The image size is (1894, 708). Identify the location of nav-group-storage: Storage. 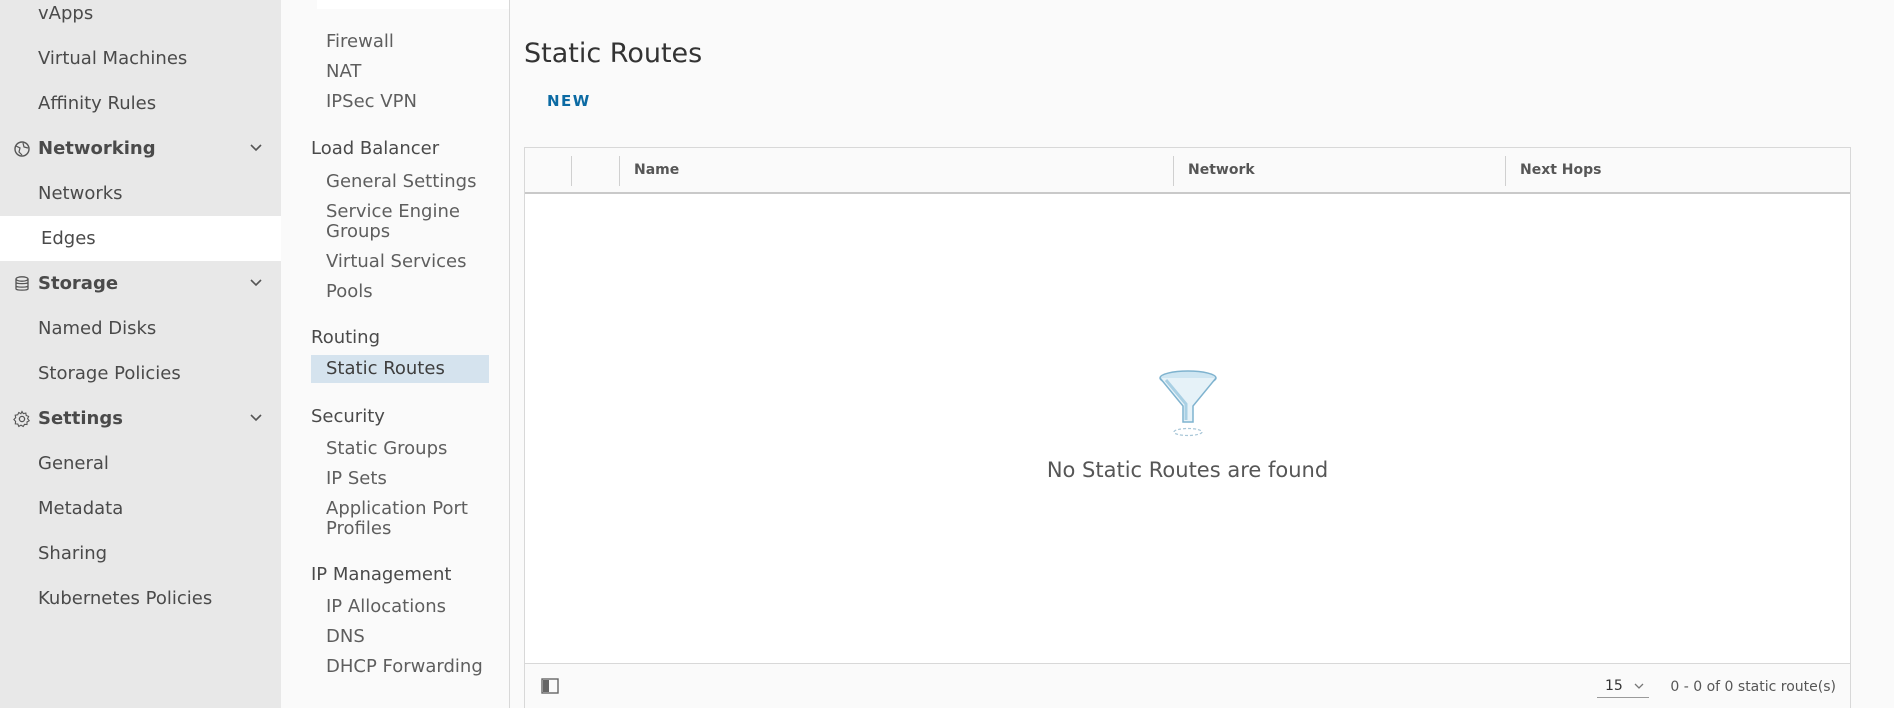
(140, 283).